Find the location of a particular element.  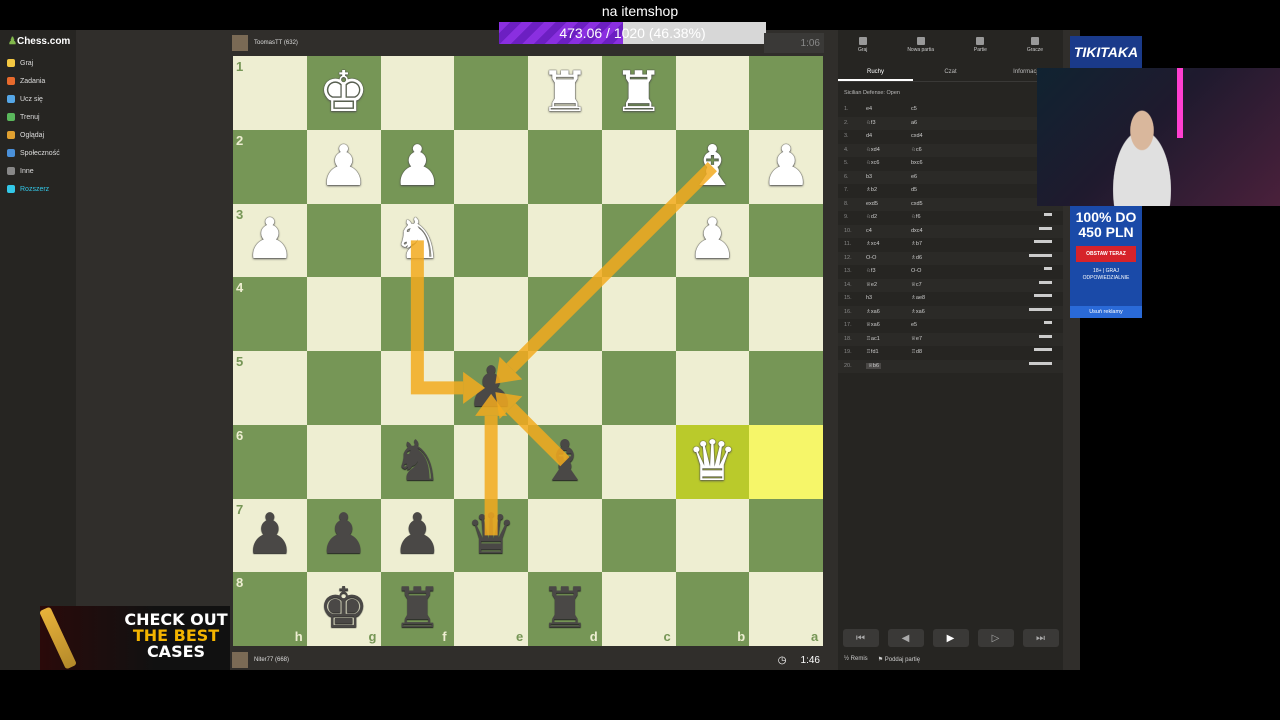

black-move: cxd5 is located at coordinates (917, 204).